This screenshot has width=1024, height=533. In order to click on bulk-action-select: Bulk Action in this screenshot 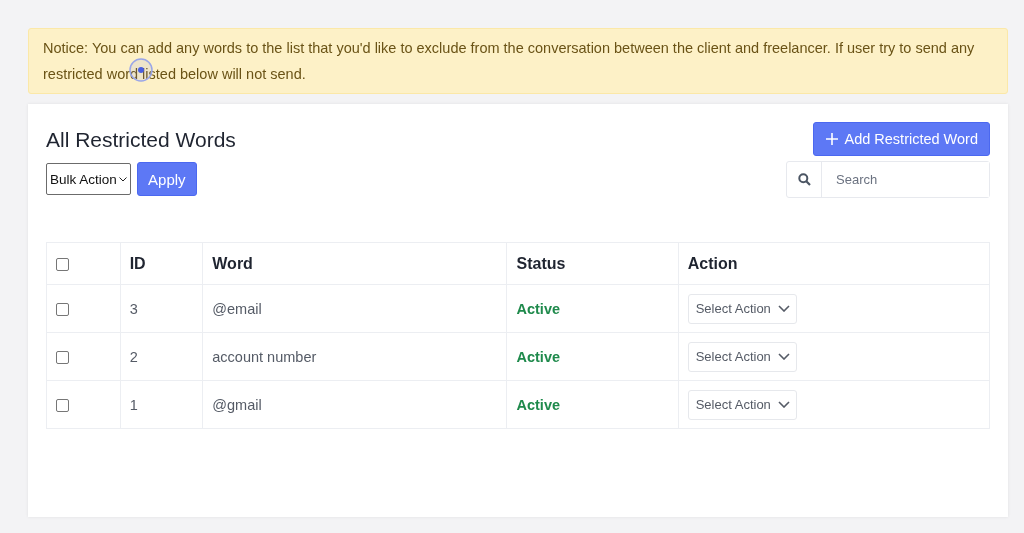, I will do `click(88, 179)`.